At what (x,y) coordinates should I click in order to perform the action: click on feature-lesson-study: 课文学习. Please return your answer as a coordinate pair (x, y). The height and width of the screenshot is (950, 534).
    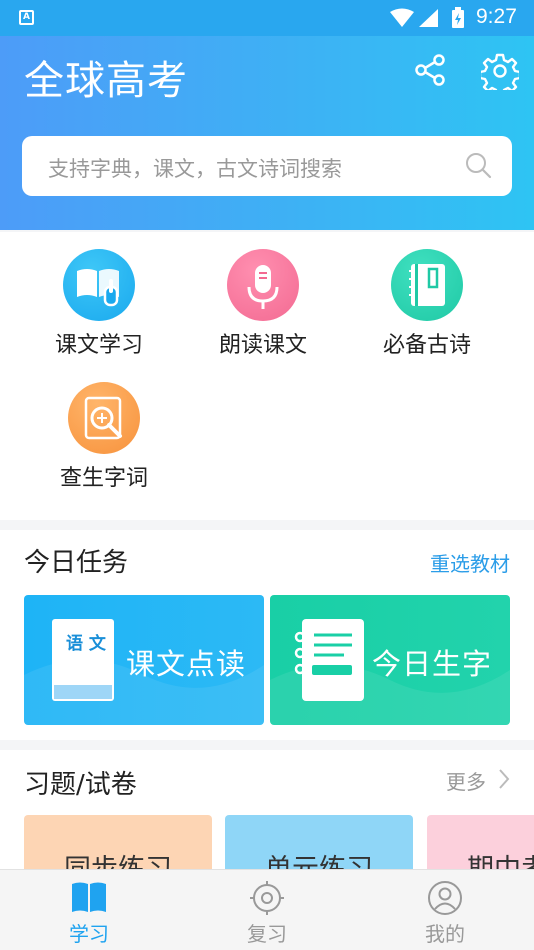
    Looking at the image, I should click on (99, 304).